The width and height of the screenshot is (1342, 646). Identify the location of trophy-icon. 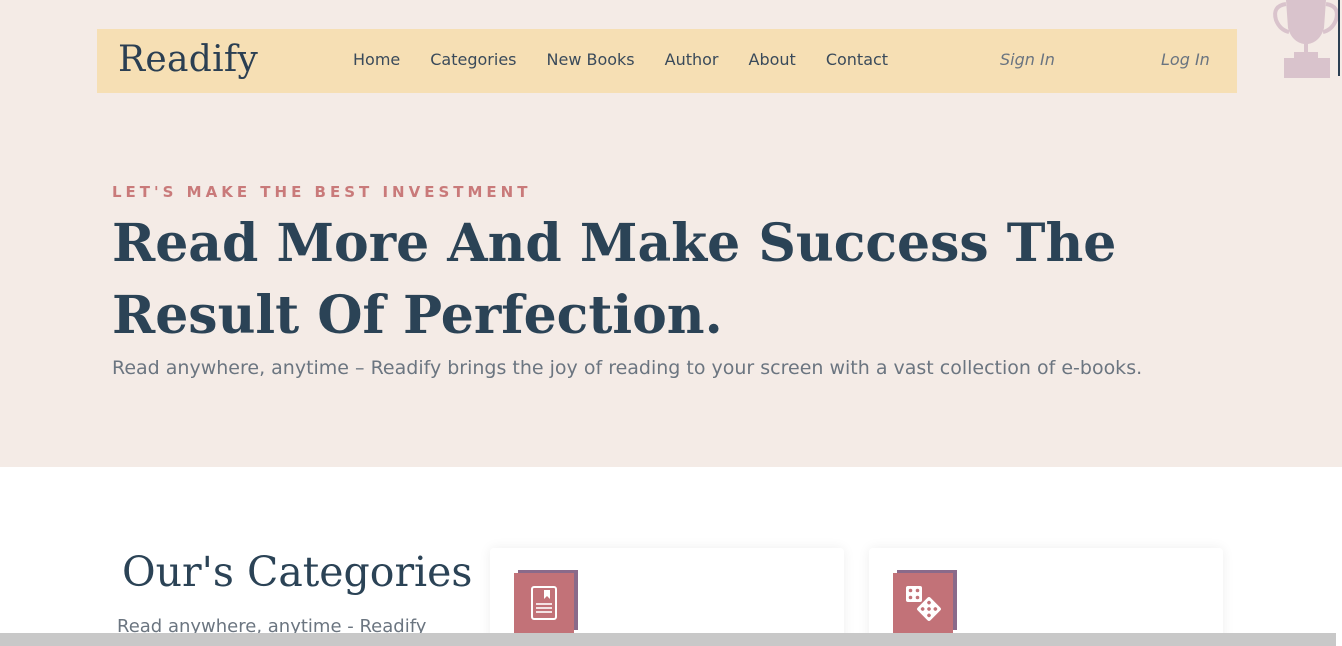
(1306, 39).